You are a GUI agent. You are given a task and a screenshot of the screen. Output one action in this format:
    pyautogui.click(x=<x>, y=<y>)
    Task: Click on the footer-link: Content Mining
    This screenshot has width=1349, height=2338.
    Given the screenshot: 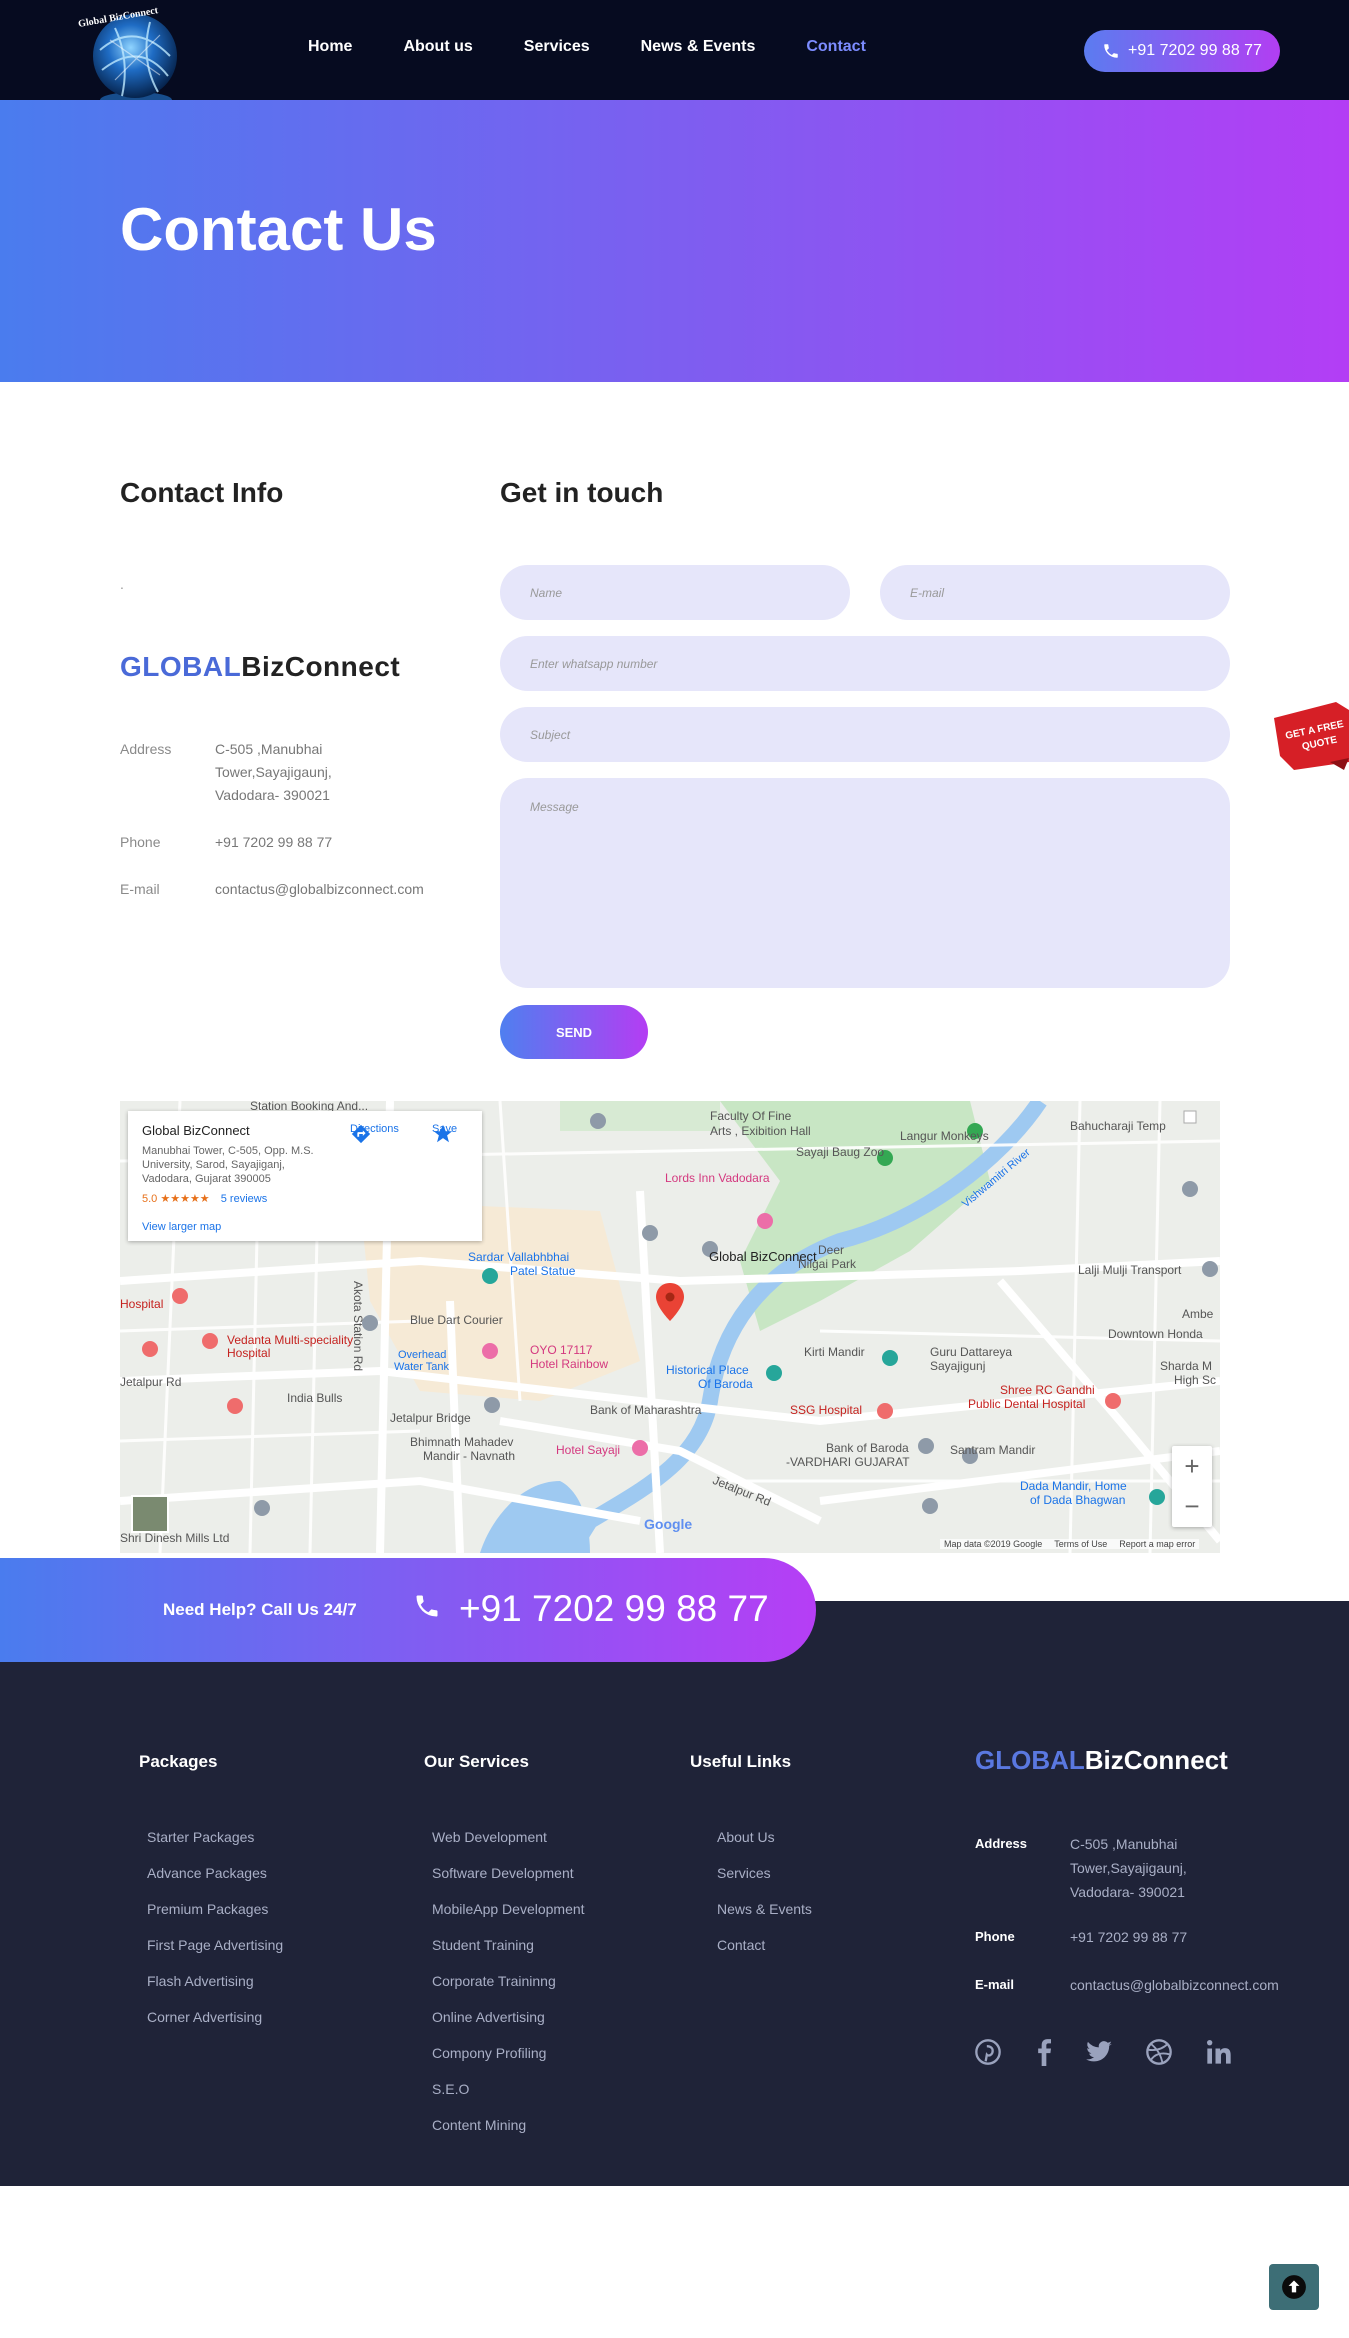 What is the action you would take?
    pyautogui.click(x=479, y=2125)
    